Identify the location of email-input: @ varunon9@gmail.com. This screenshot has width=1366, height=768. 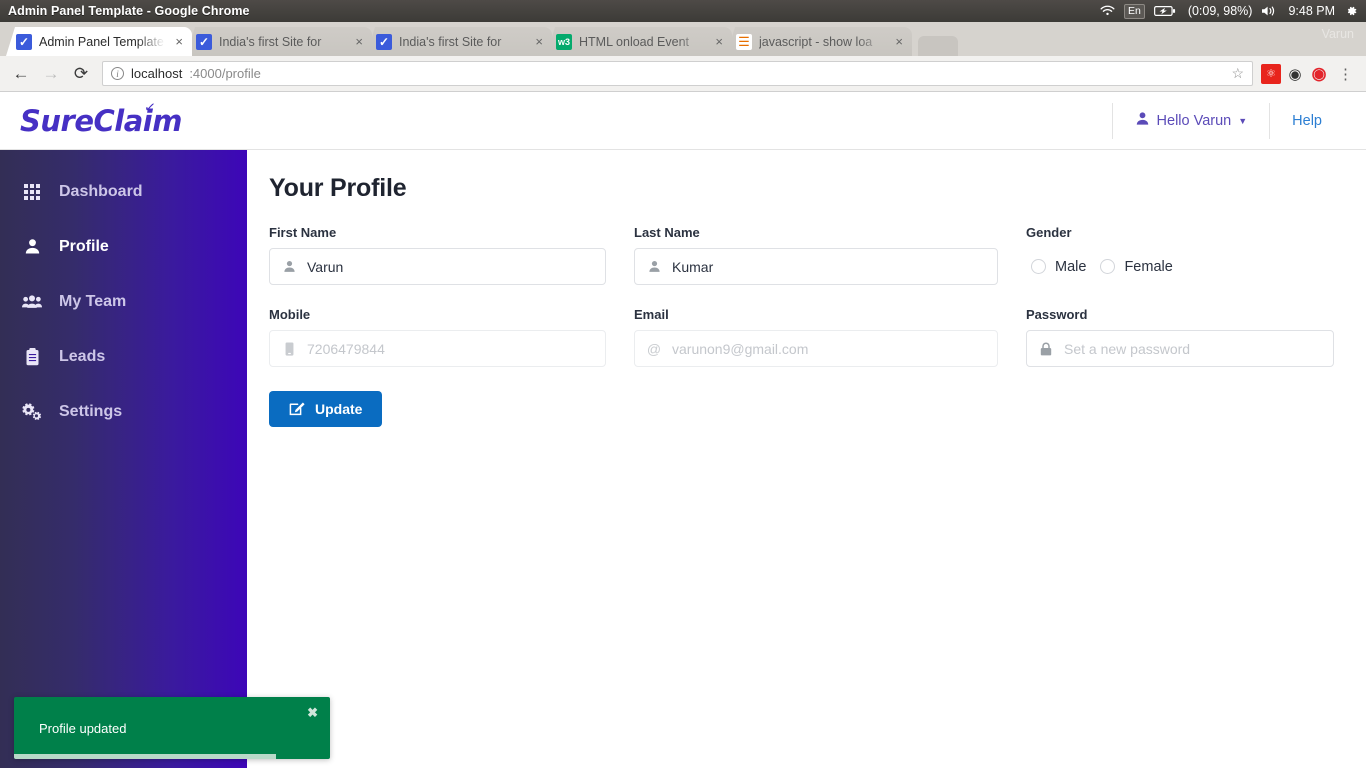
(816, 348).